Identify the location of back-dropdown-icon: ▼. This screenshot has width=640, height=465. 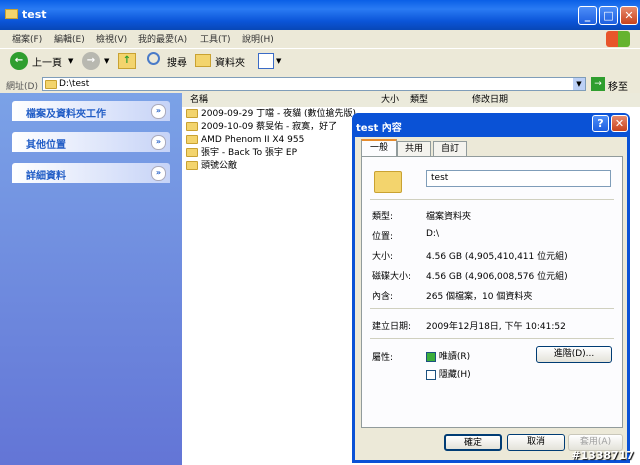
(70, 61).